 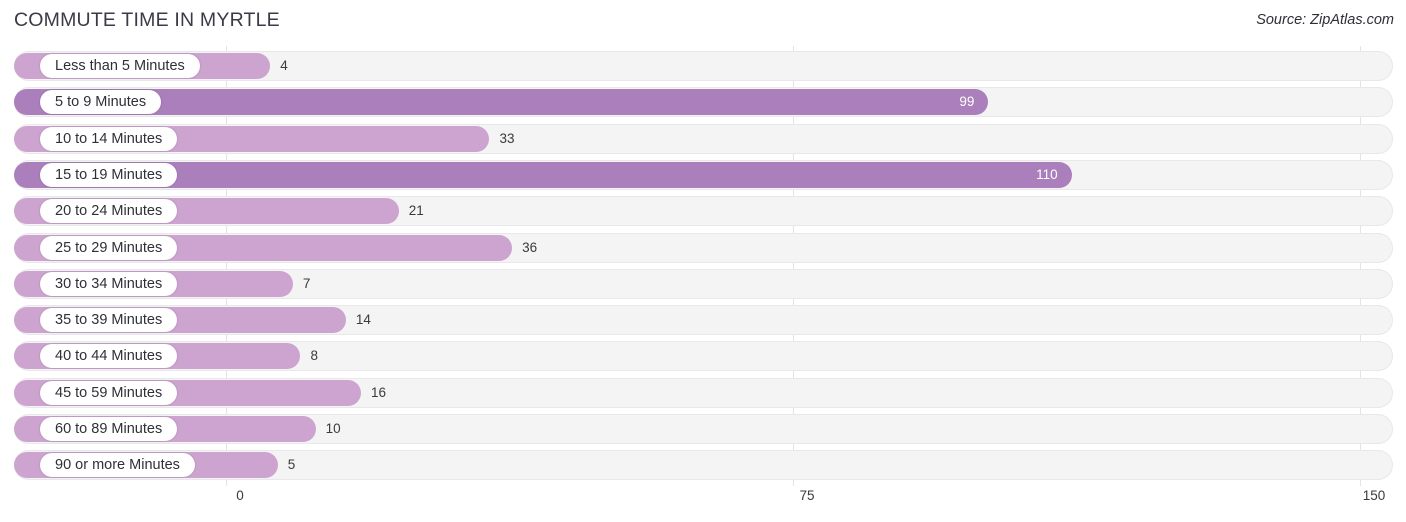 I want to click on category-label: 45 to 59 Minutes, so click(x=109, y=392).